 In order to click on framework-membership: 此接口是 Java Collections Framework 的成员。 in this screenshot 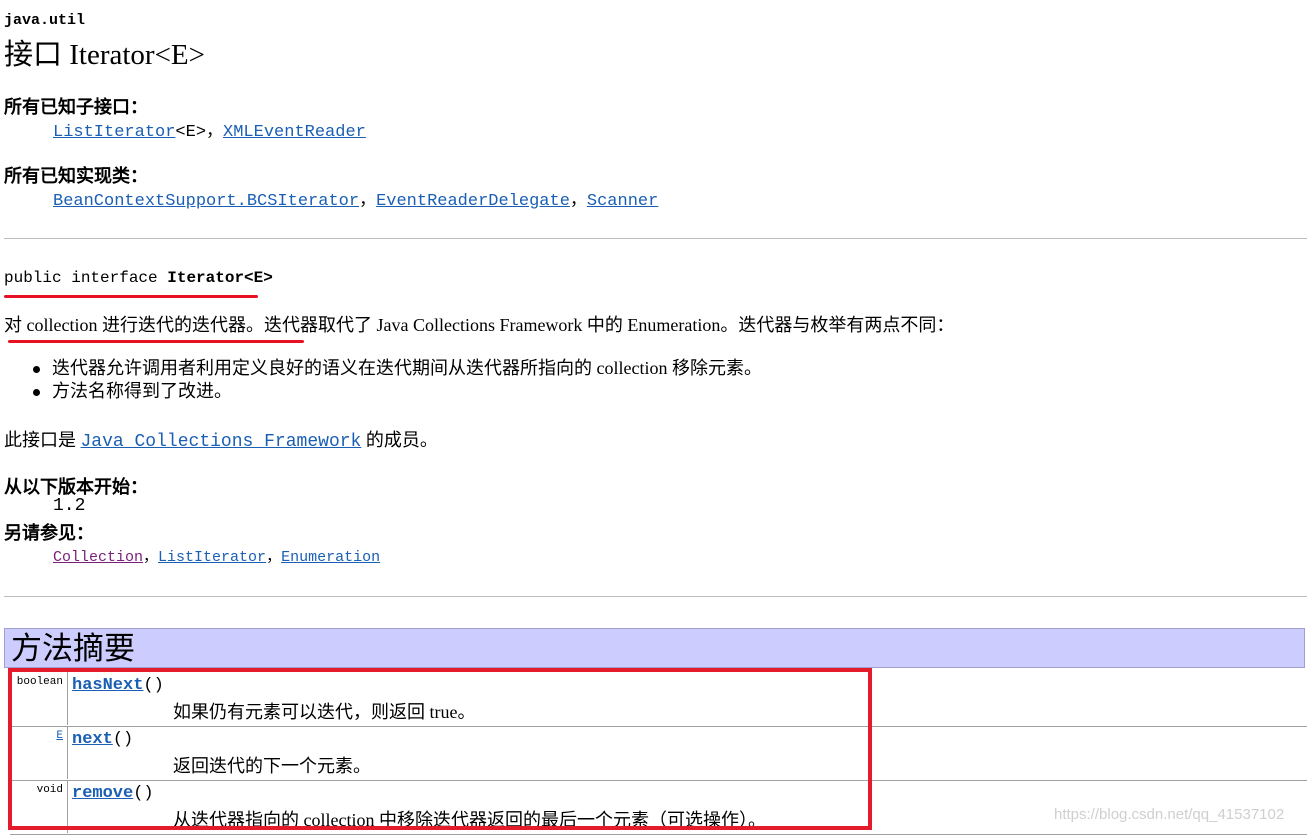, I will do `click(221, 441)`.